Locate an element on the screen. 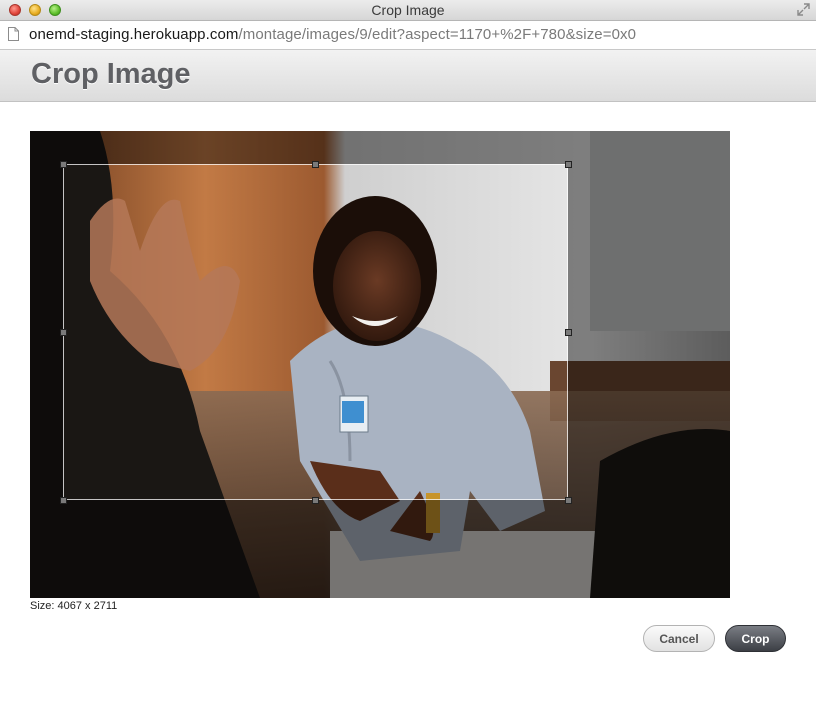 Image resolution: width=816 pixels, height=704 pixels. crop-button: Crop is located at coordinates (755, 638).